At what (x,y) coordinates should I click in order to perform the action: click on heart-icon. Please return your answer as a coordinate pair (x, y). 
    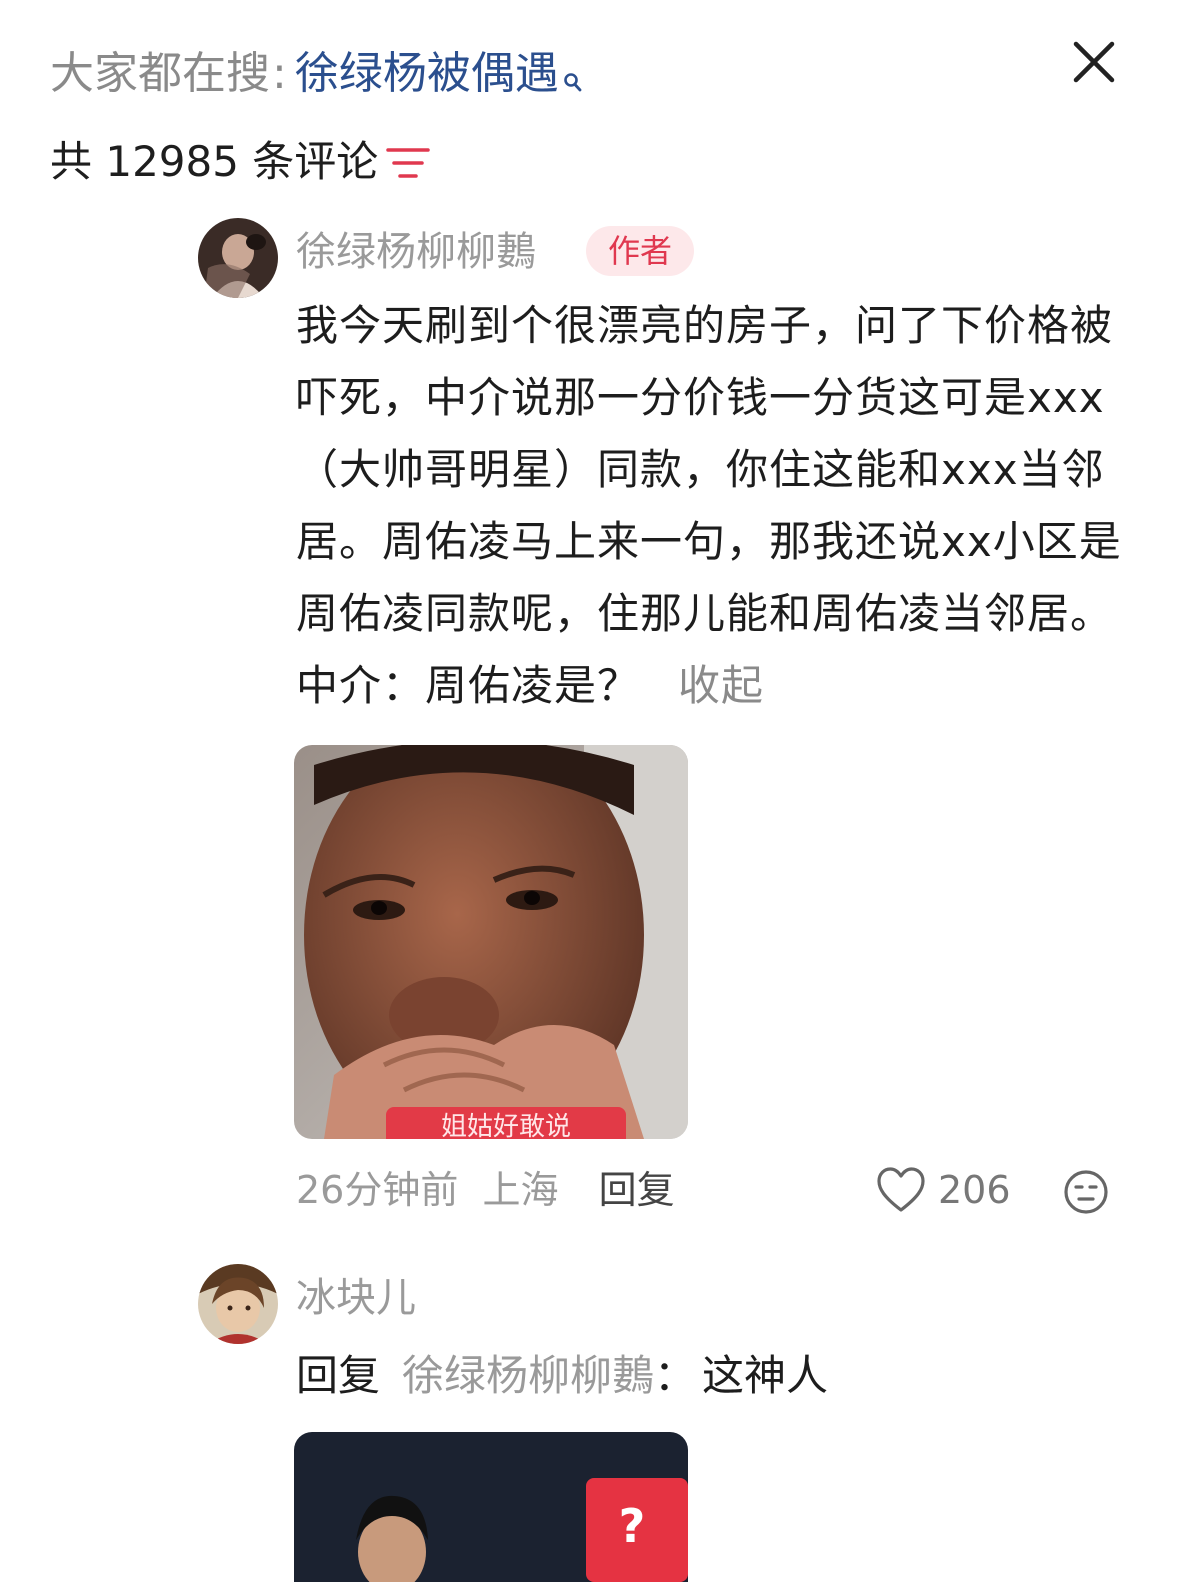
    Looking at the image, I should click on (901, 1189).